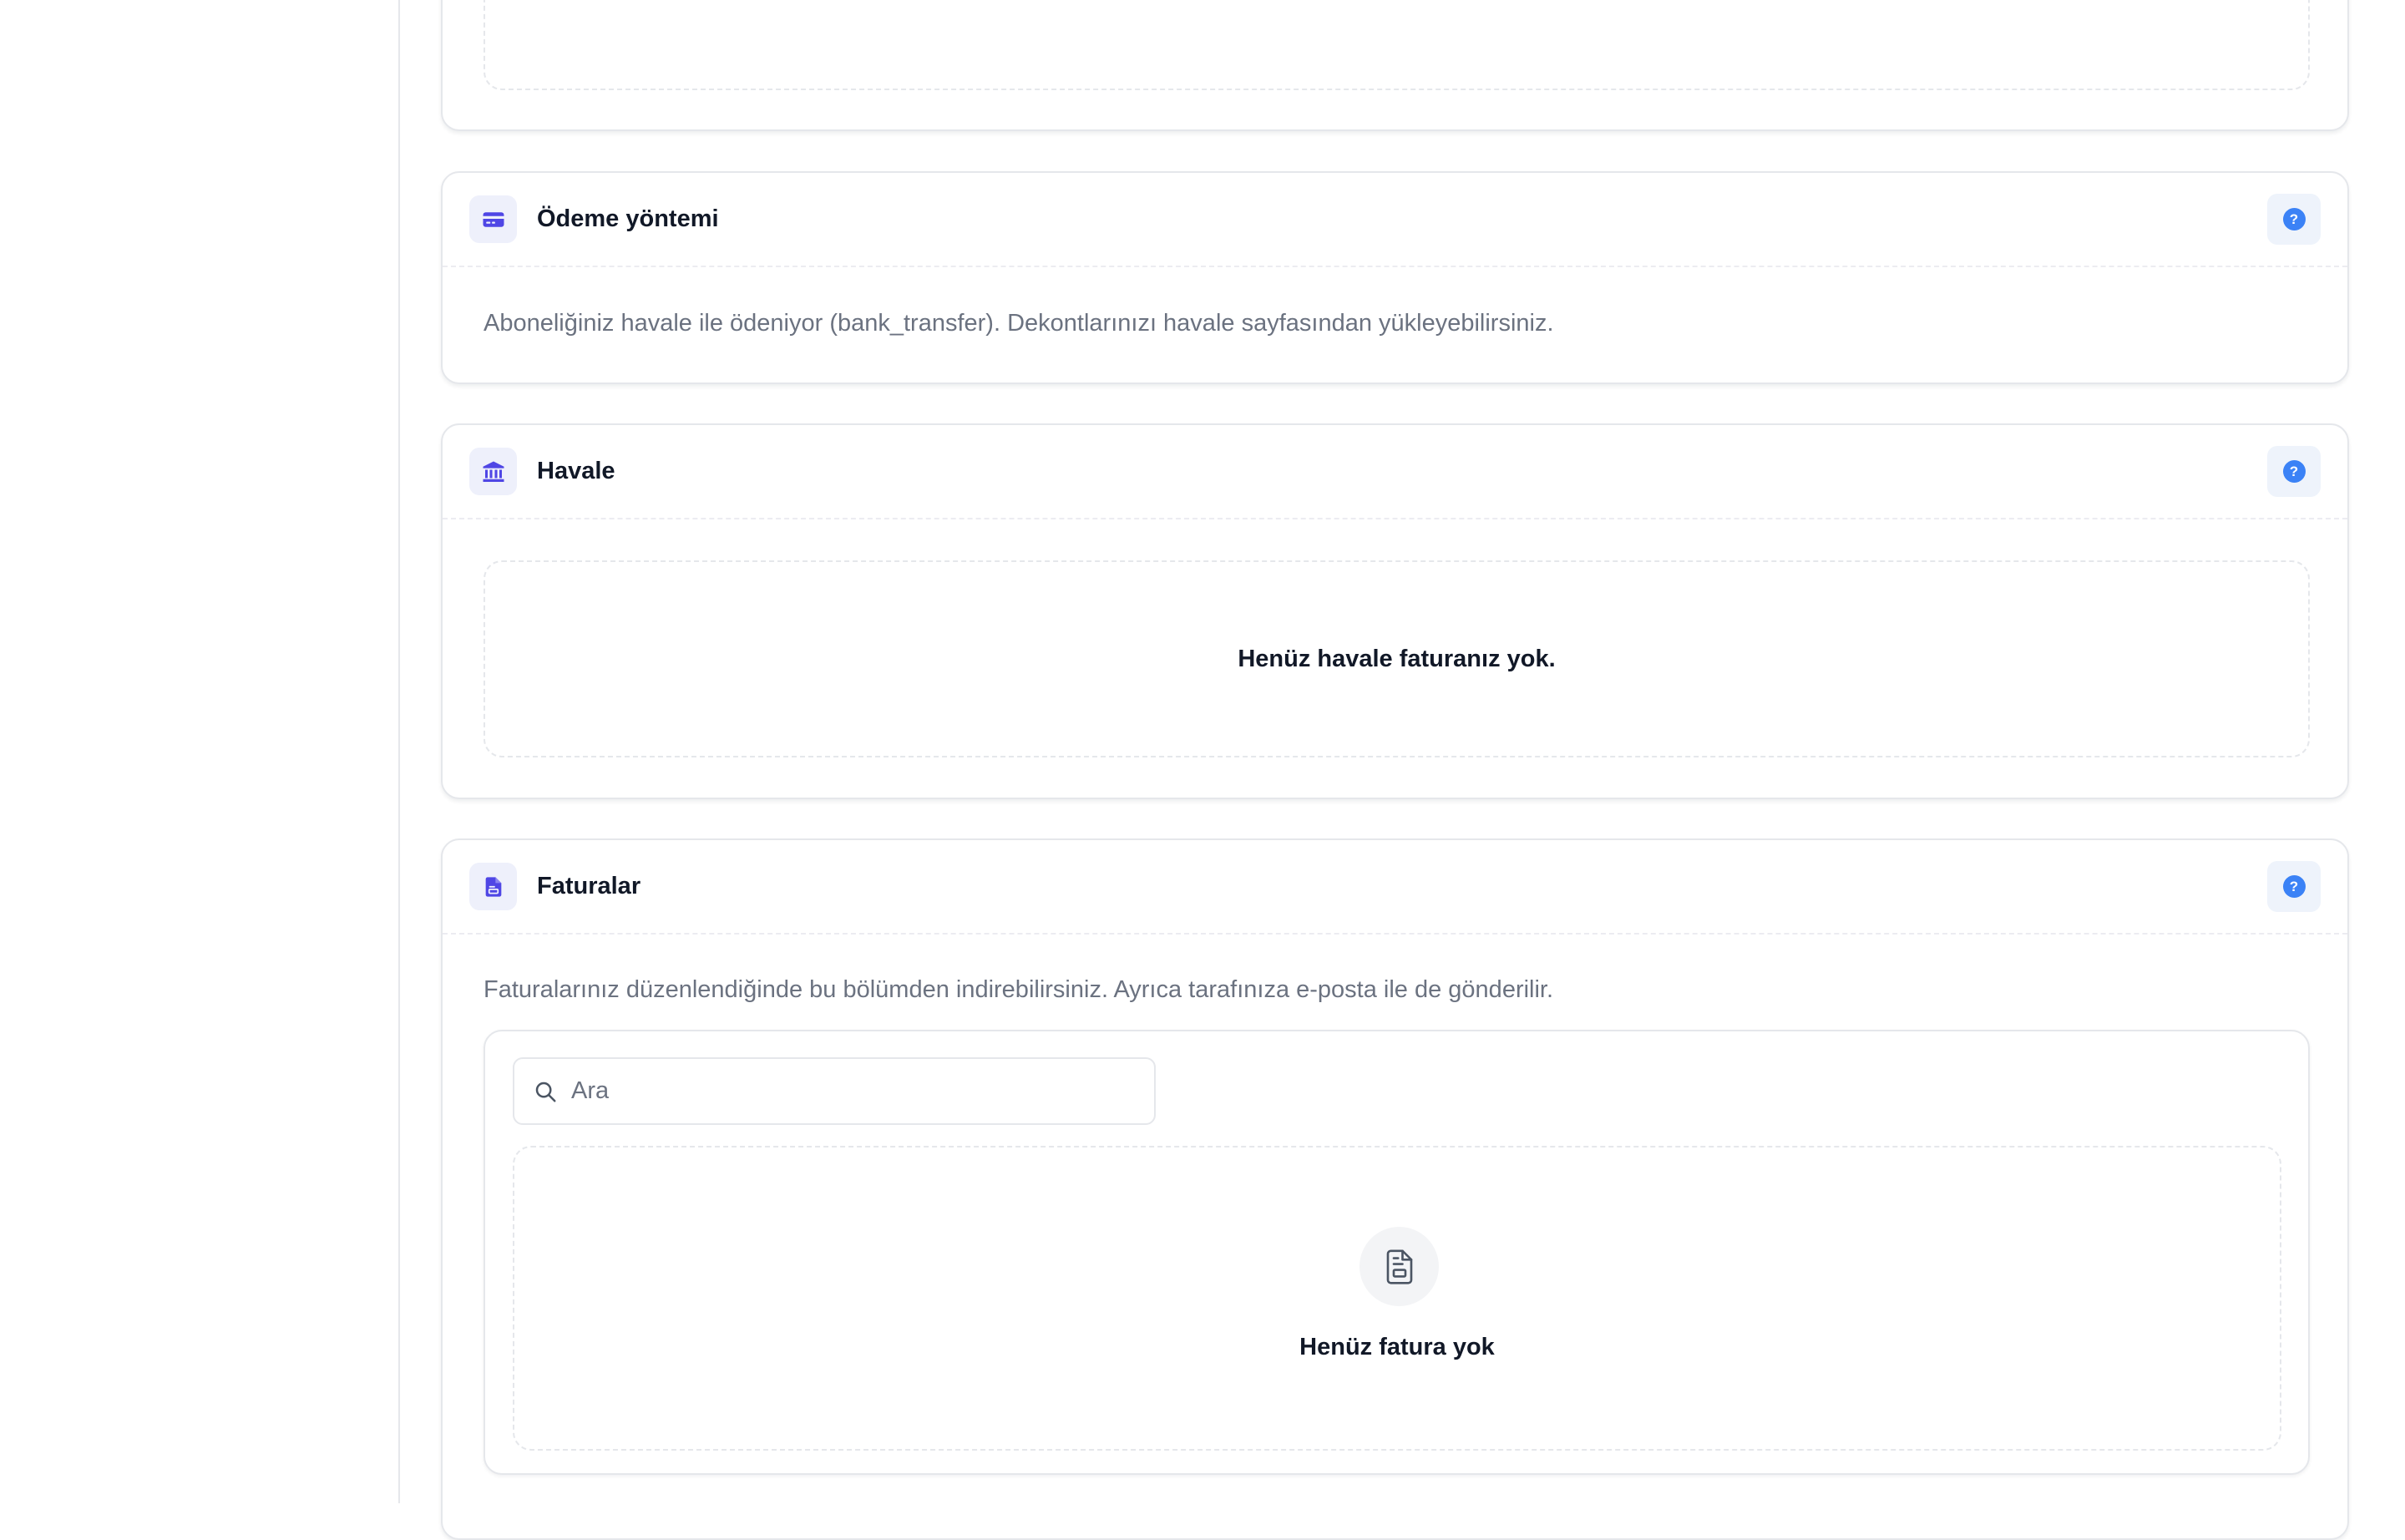 Image resolution: width=2405 pixels, height=1540 pixels. What do you see at coordinates (1397, 1347) in the screenshot?
I see `invoices-empty-message: Henüz fatura yok` at bounding box center [1397, 1347].